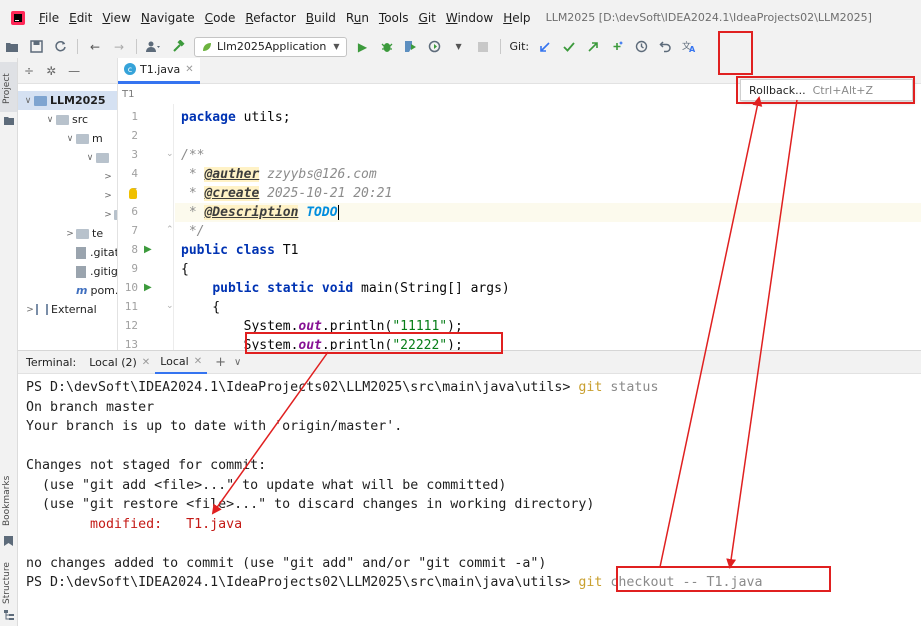  Describe the element at coordinates (363, 47) in the screenshot. I see `run-icon: ▶` at that location.